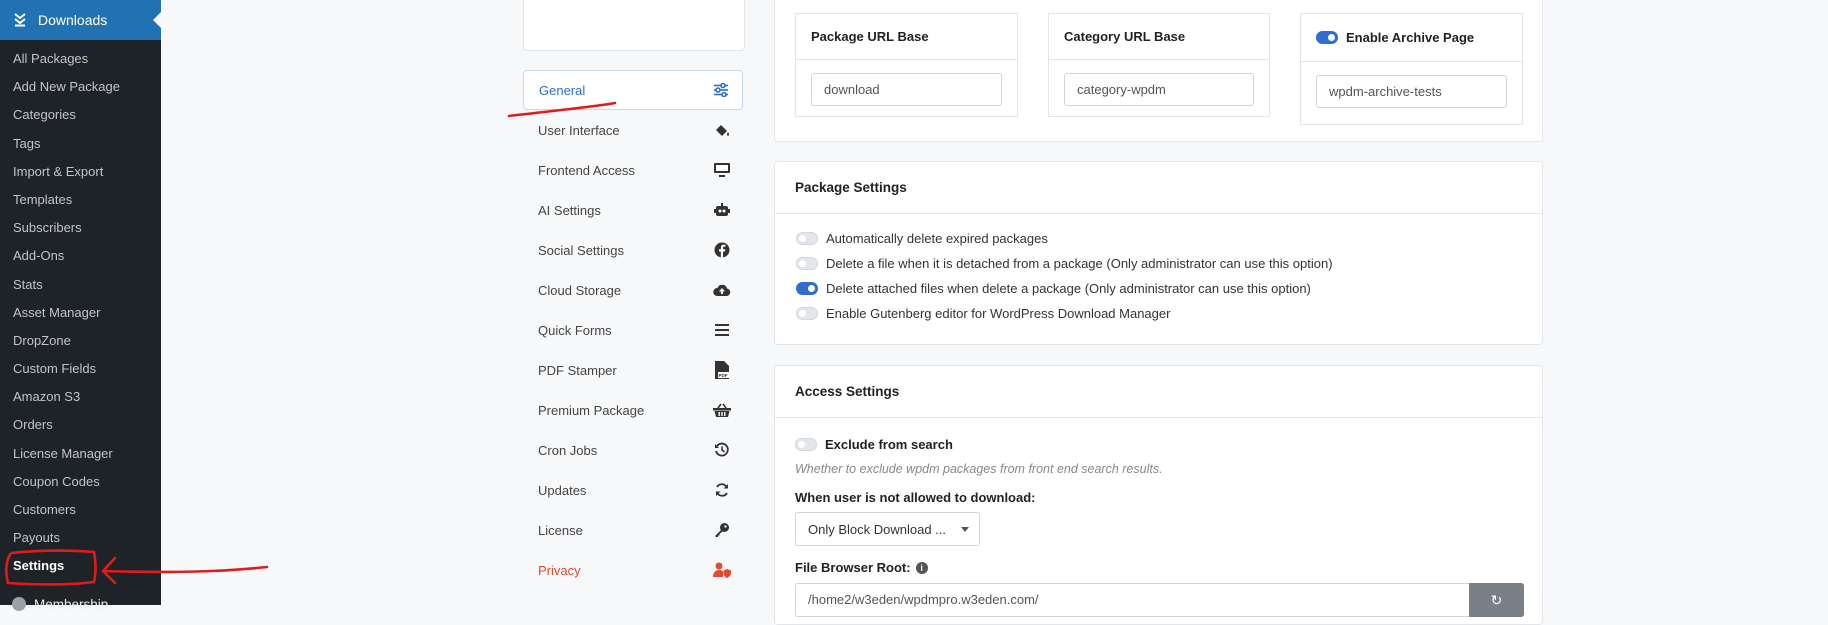 The image size is (1828, 625). What do you see at coordinates (633, 450) in the screenshot?
I see `nav-cron-jobs: Cron Jobs` at bounding box center [633, 450].